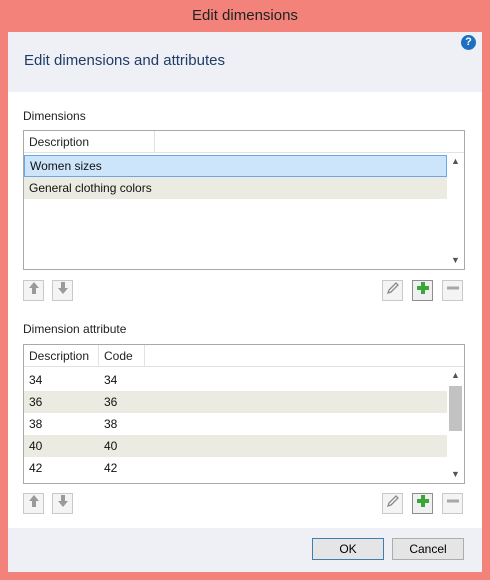 This screenshot has width=490, height=580. Describe the element at coordinates (66, 166) in the screenshot. I see `cell-description: Women sizes` at that location.